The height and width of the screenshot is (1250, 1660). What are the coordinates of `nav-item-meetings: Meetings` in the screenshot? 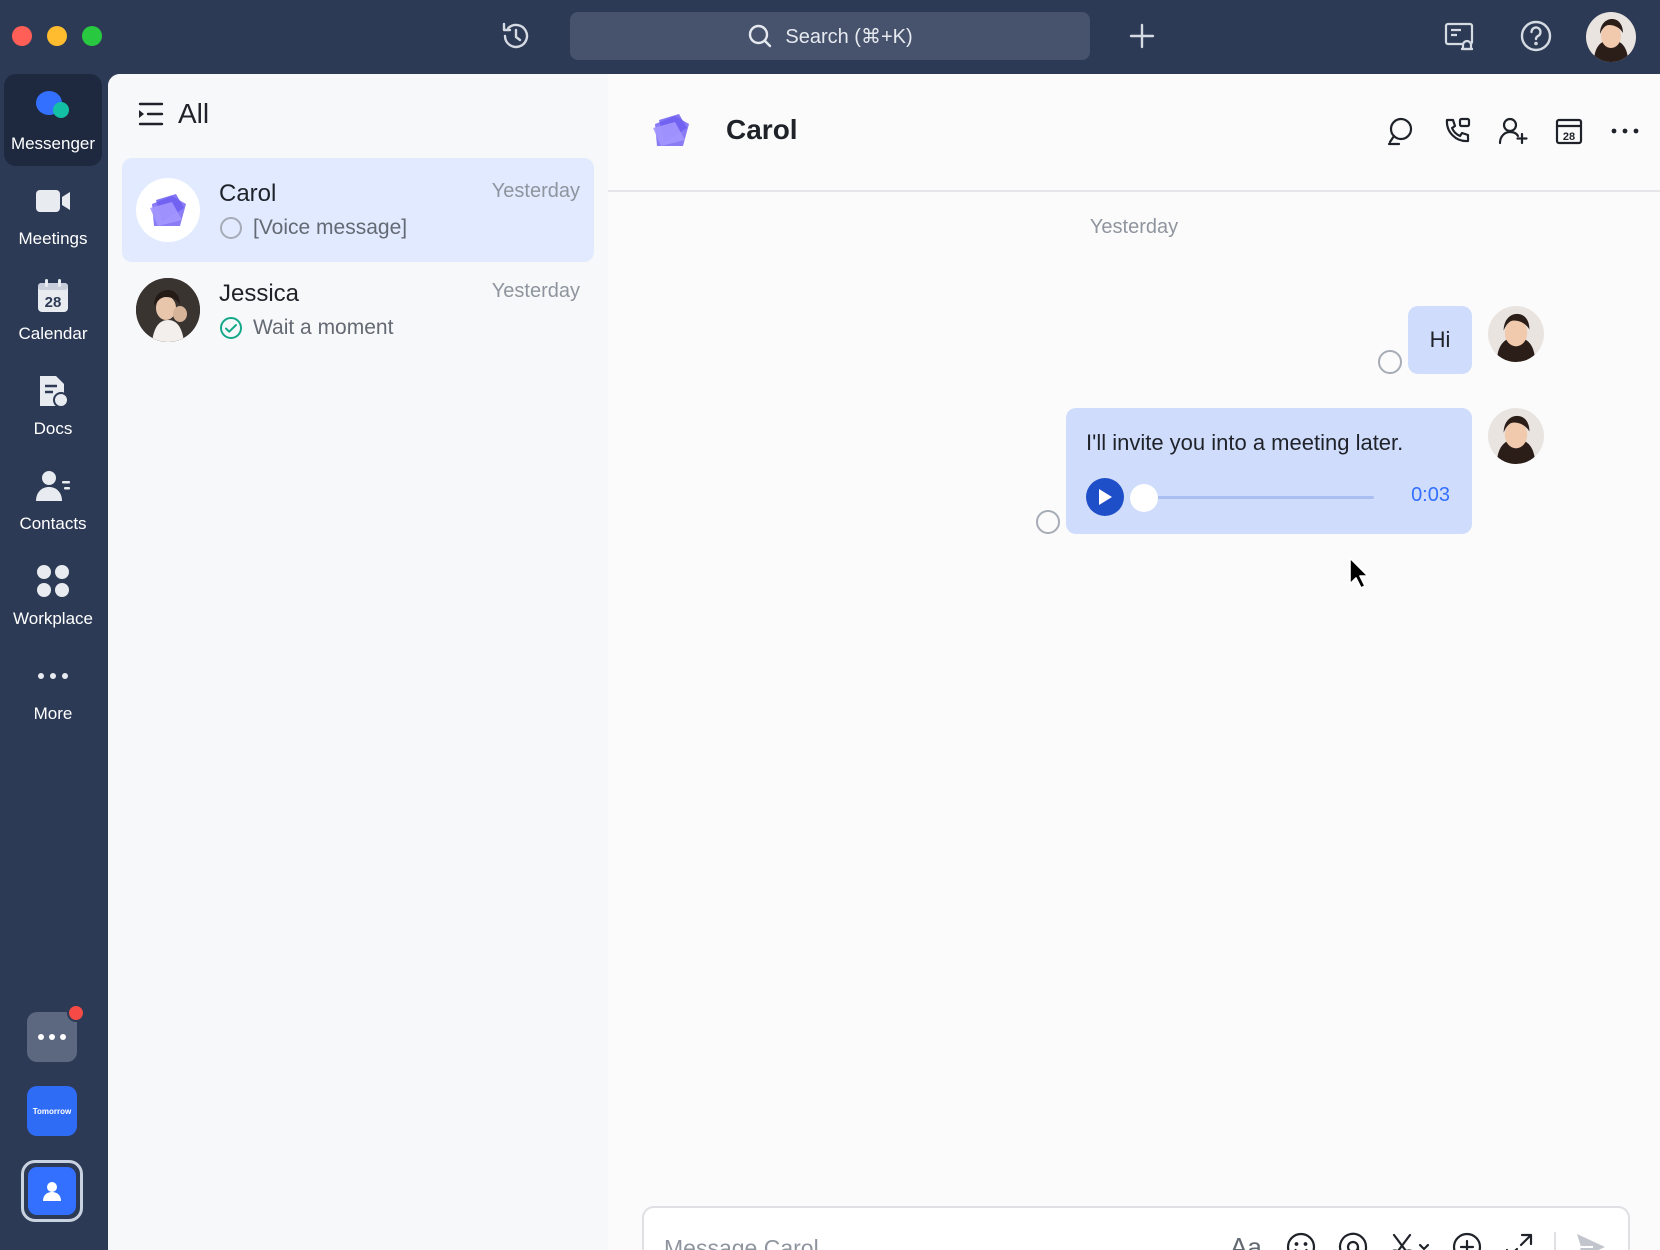 It's located at (53, 215).